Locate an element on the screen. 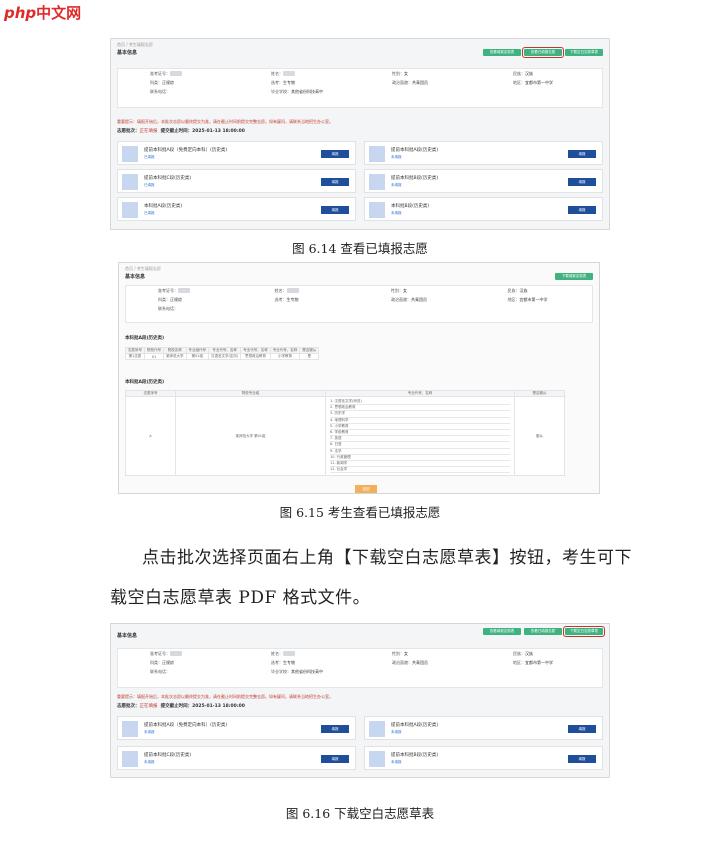 The height and width of the screenshot is (850, 720). table-cell: 是 is located at coordinates (309, 356).